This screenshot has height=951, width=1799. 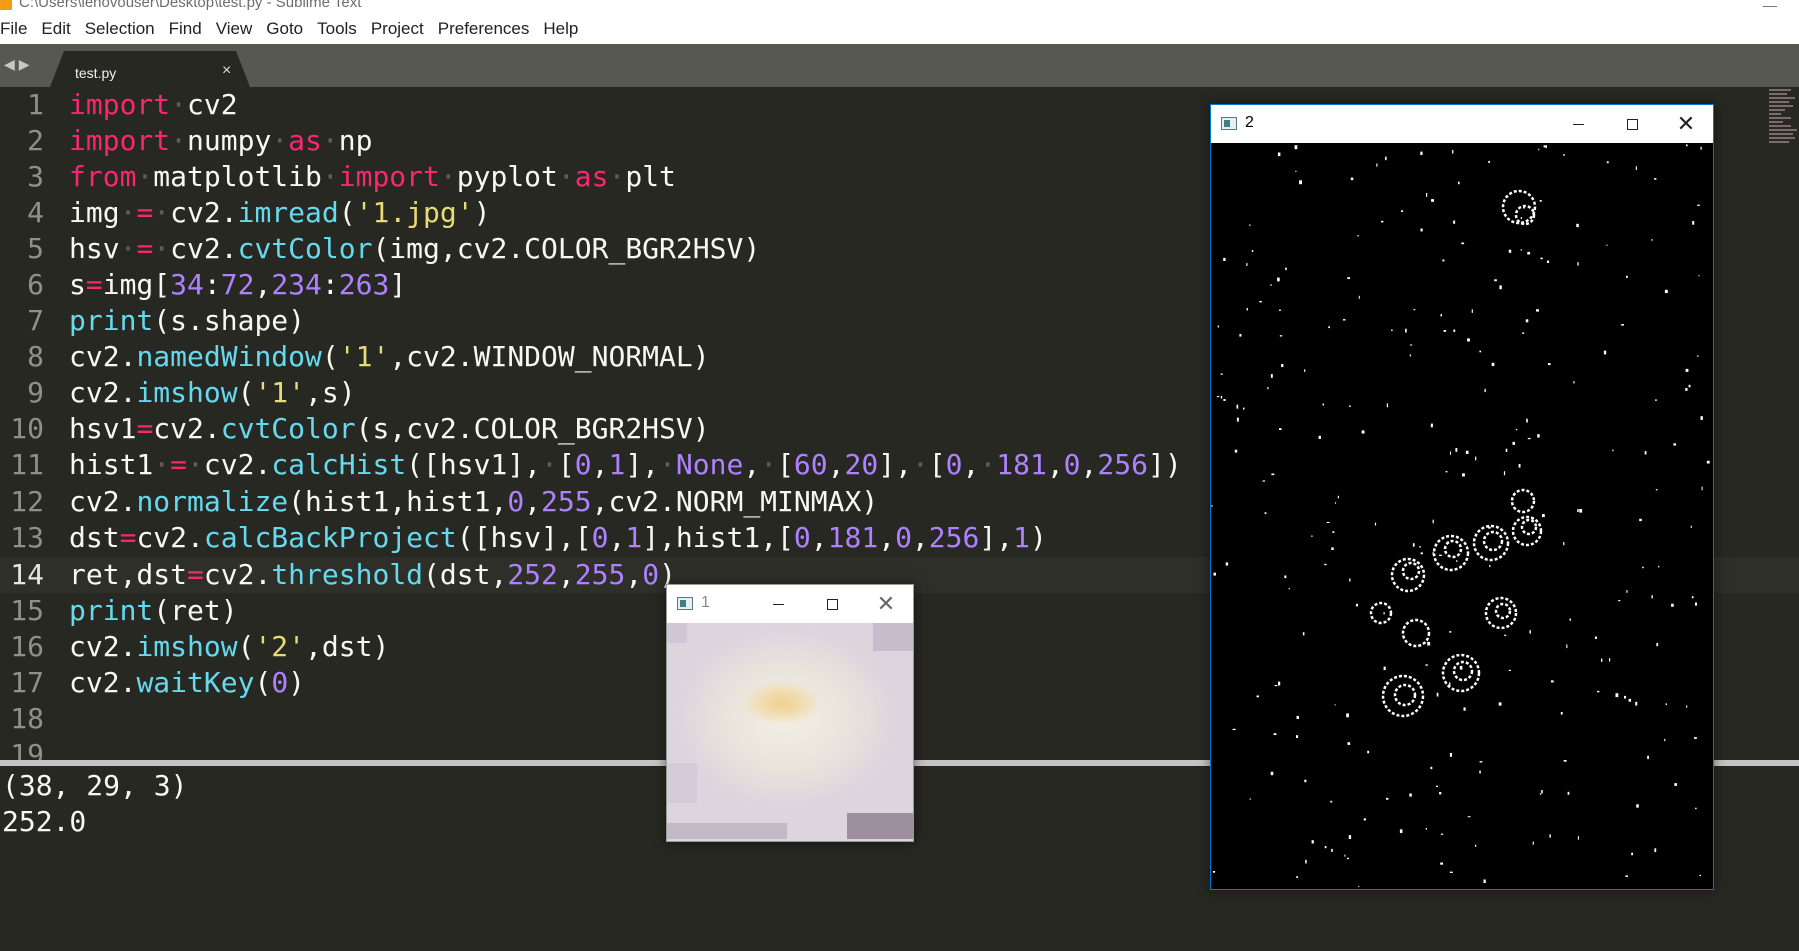 What do you see at coordinates (229, 647) in the screenshot?
I see `code-line: cv2.imshow('2',dst)` at bounding box center [229, 647].